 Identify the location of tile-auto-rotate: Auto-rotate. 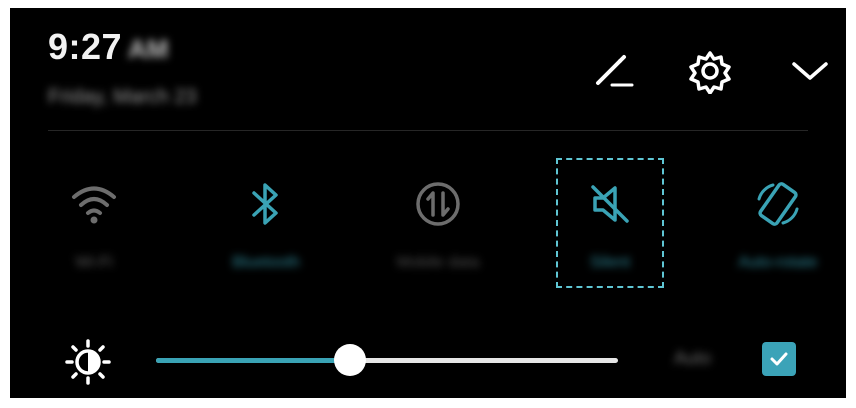
(778, 224).